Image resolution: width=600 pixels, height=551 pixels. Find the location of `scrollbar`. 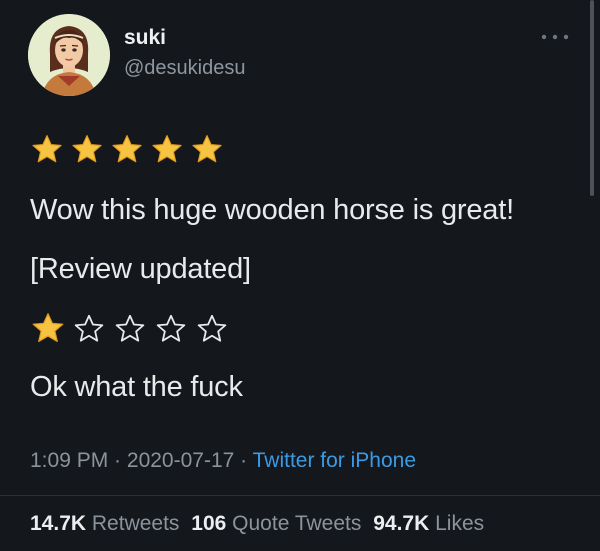

scrollbar is located at coordinates (592, 98).